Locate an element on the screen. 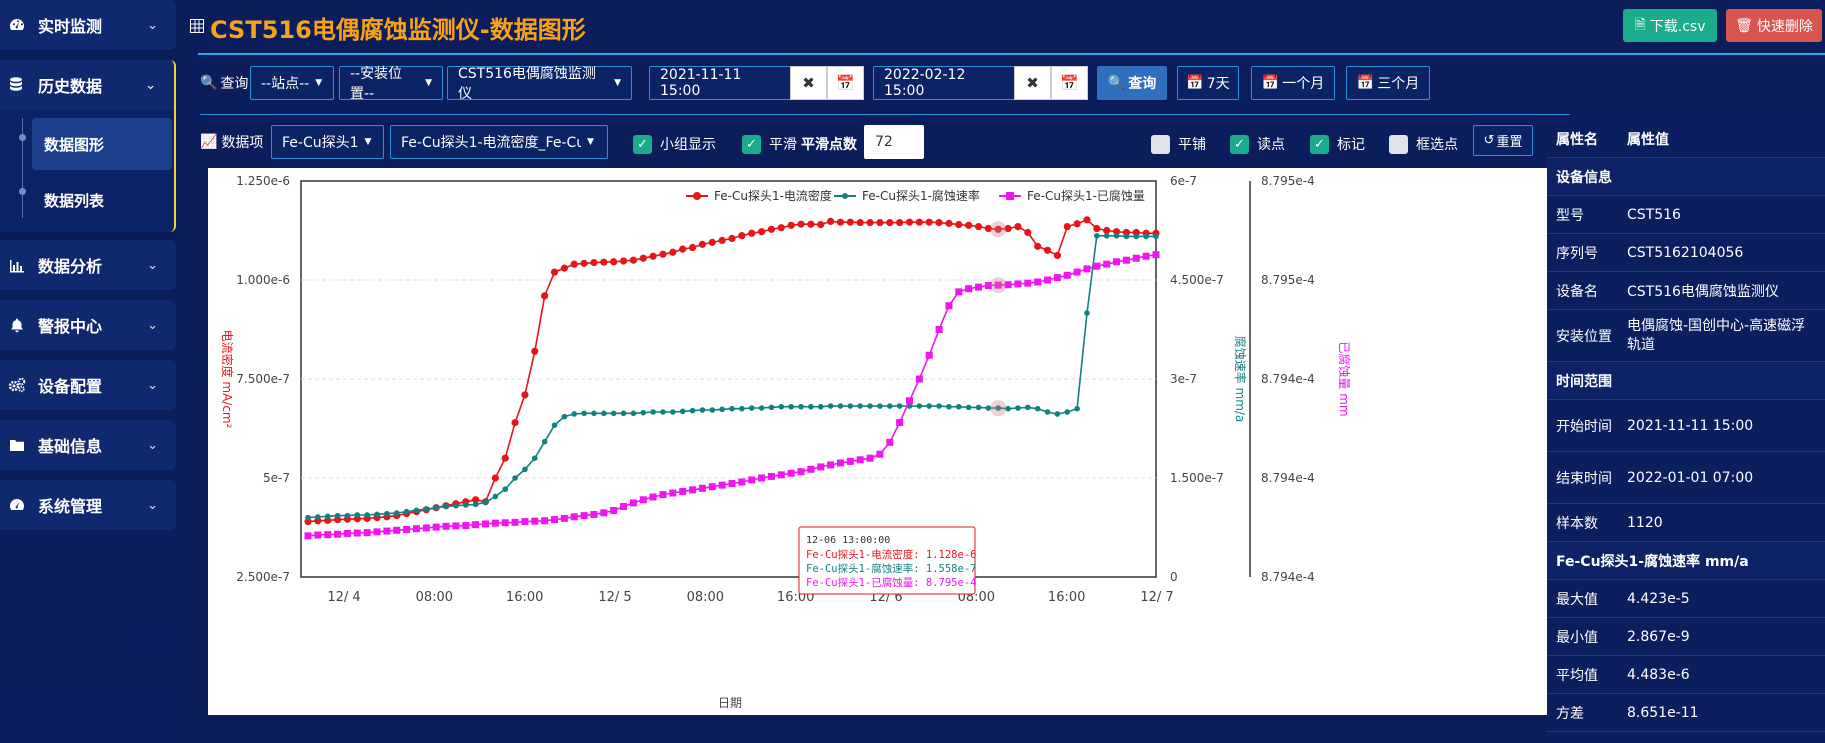 The width and height of the screenshot is (1825, 743). sidebar-item-alarm: 警报中心 ⌄ is located at coordinates (88, 325).